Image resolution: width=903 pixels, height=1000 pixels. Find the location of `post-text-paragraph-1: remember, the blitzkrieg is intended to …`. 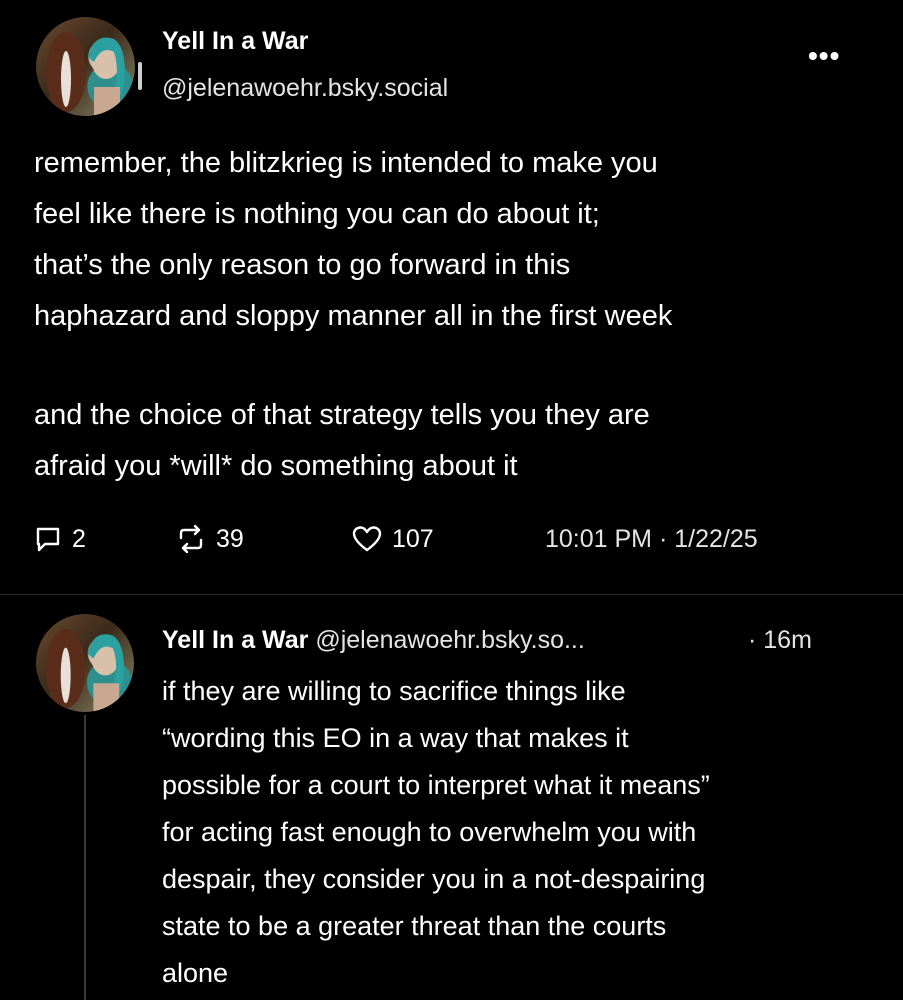

post-text-paragraph-1: remember, the blitzkrieg is intended to … is located at coordinates (353, 239).